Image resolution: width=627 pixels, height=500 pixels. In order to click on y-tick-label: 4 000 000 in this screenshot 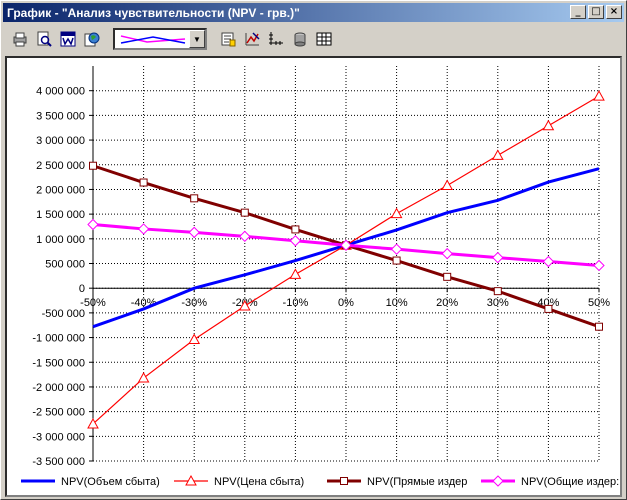, I will do `click(60, 92)`.